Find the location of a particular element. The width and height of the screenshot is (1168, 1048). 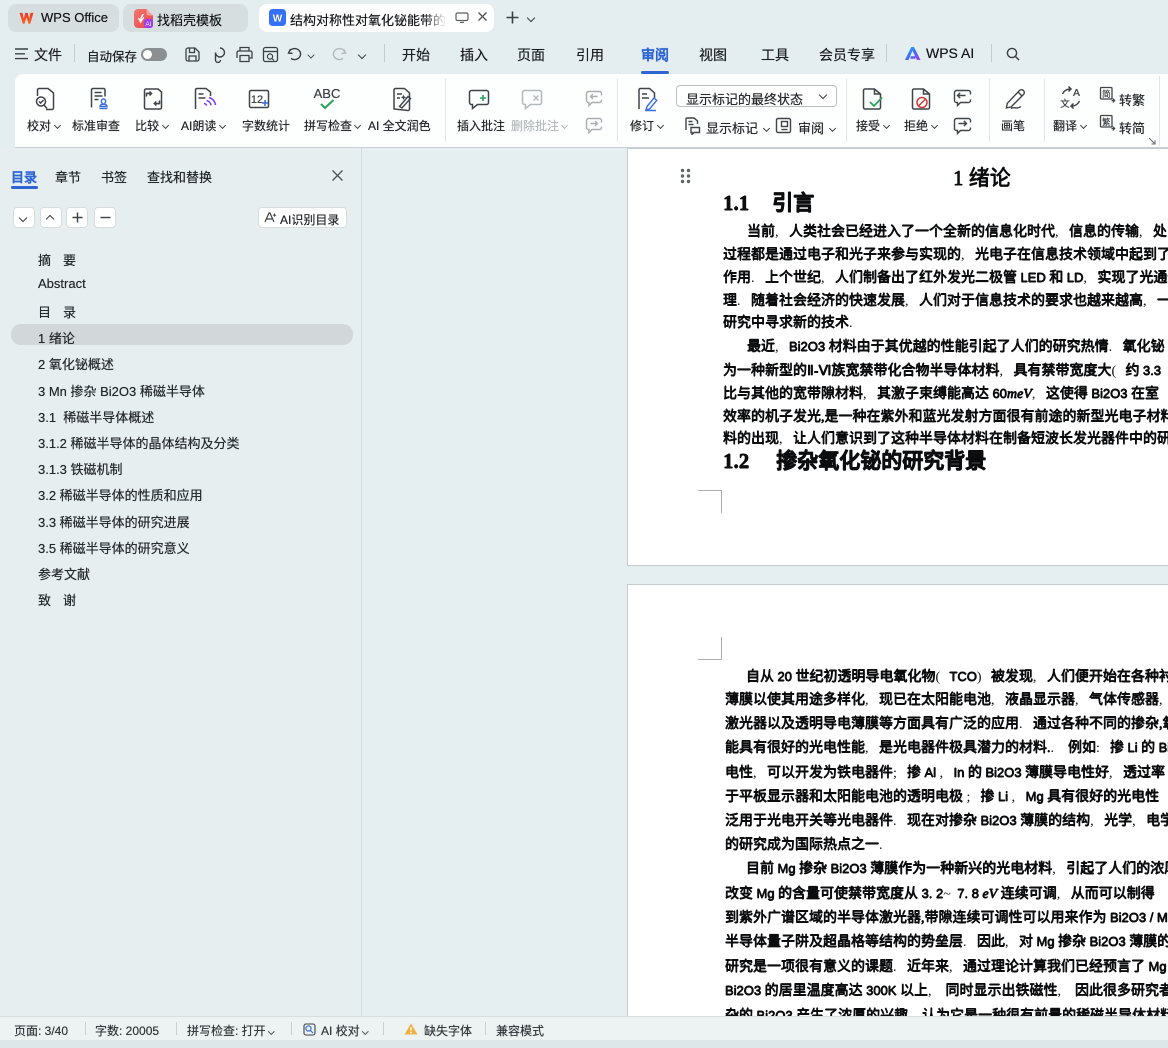

svg-text: 12 is located at coordinates (257, 100).